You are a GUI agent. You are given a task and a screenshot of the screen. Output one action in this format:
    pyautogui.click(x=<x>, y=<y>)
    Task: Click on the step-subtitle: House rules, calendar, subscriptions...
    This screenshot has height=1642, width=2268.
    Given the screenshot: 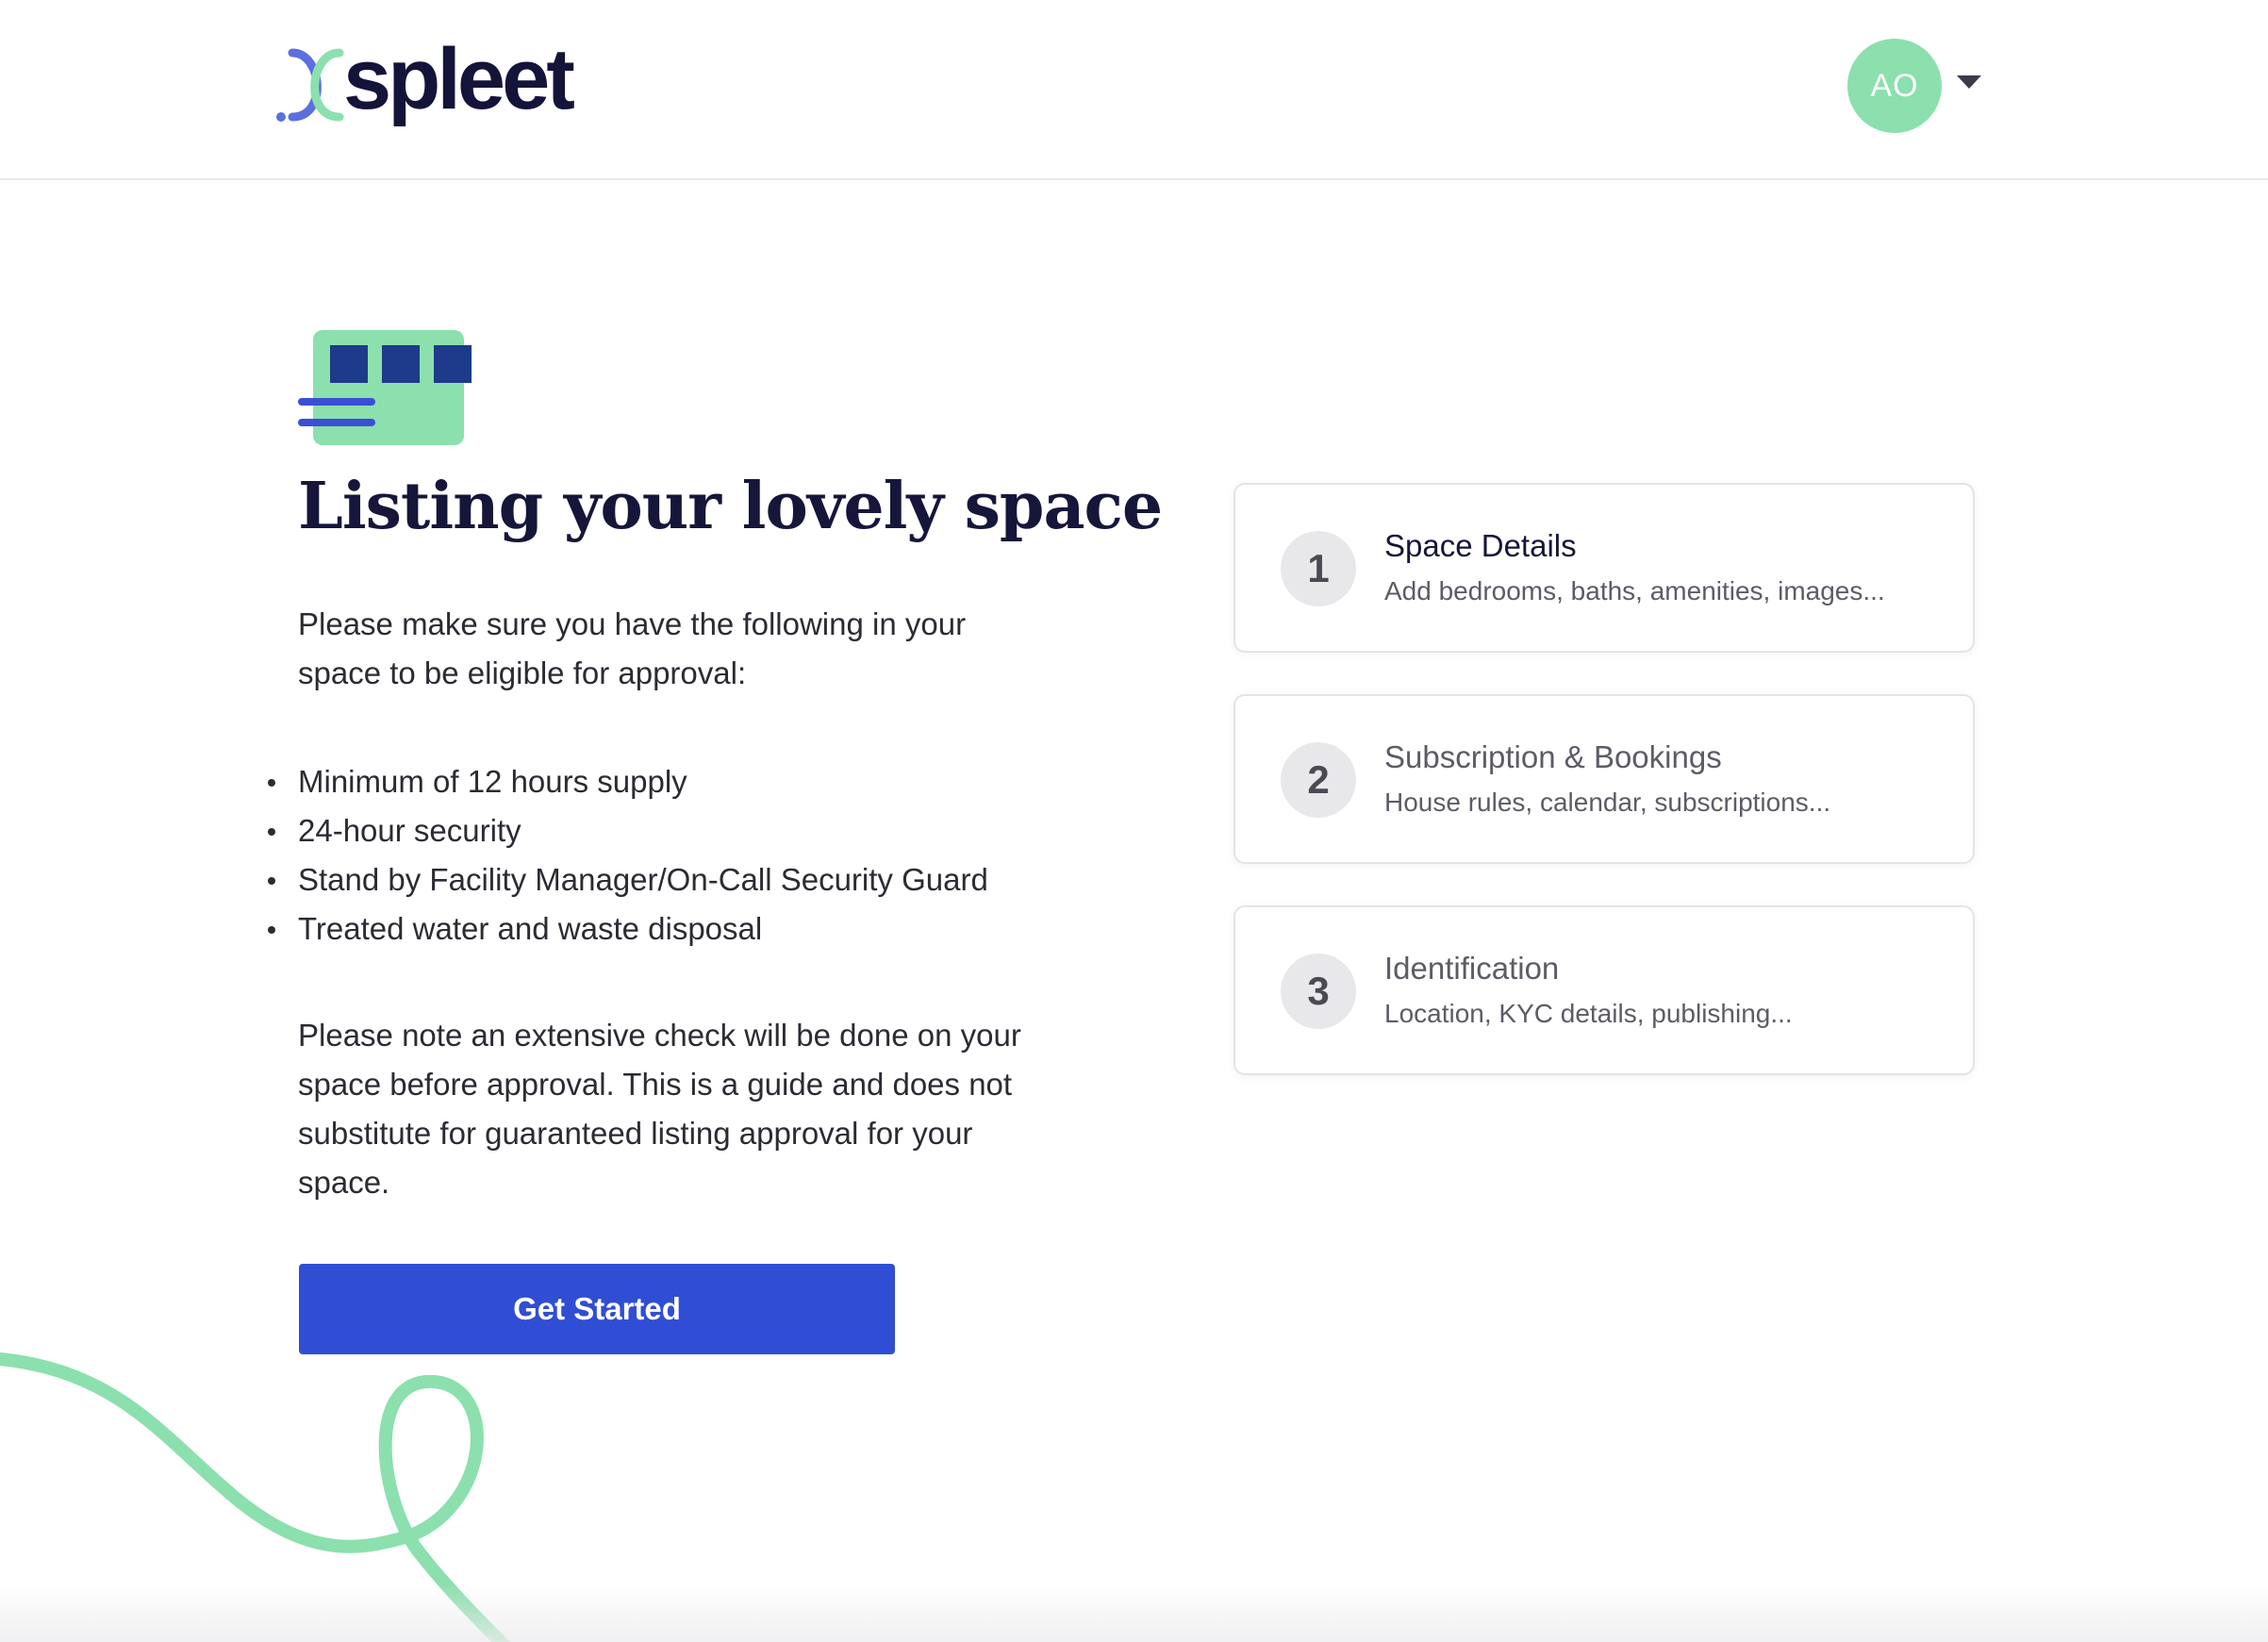 What is the action you would take?
    pyautogui.click(x=1608, y=802)
    